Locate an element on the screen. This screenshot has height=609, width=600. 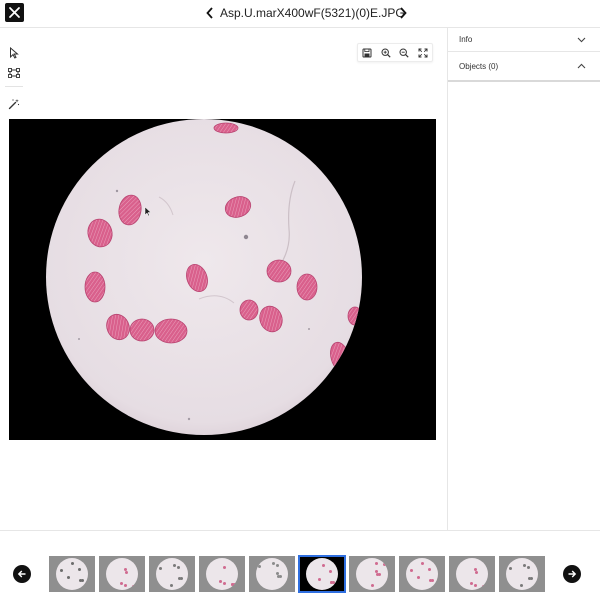
previous-page-button is located at coordinates (22, 574).